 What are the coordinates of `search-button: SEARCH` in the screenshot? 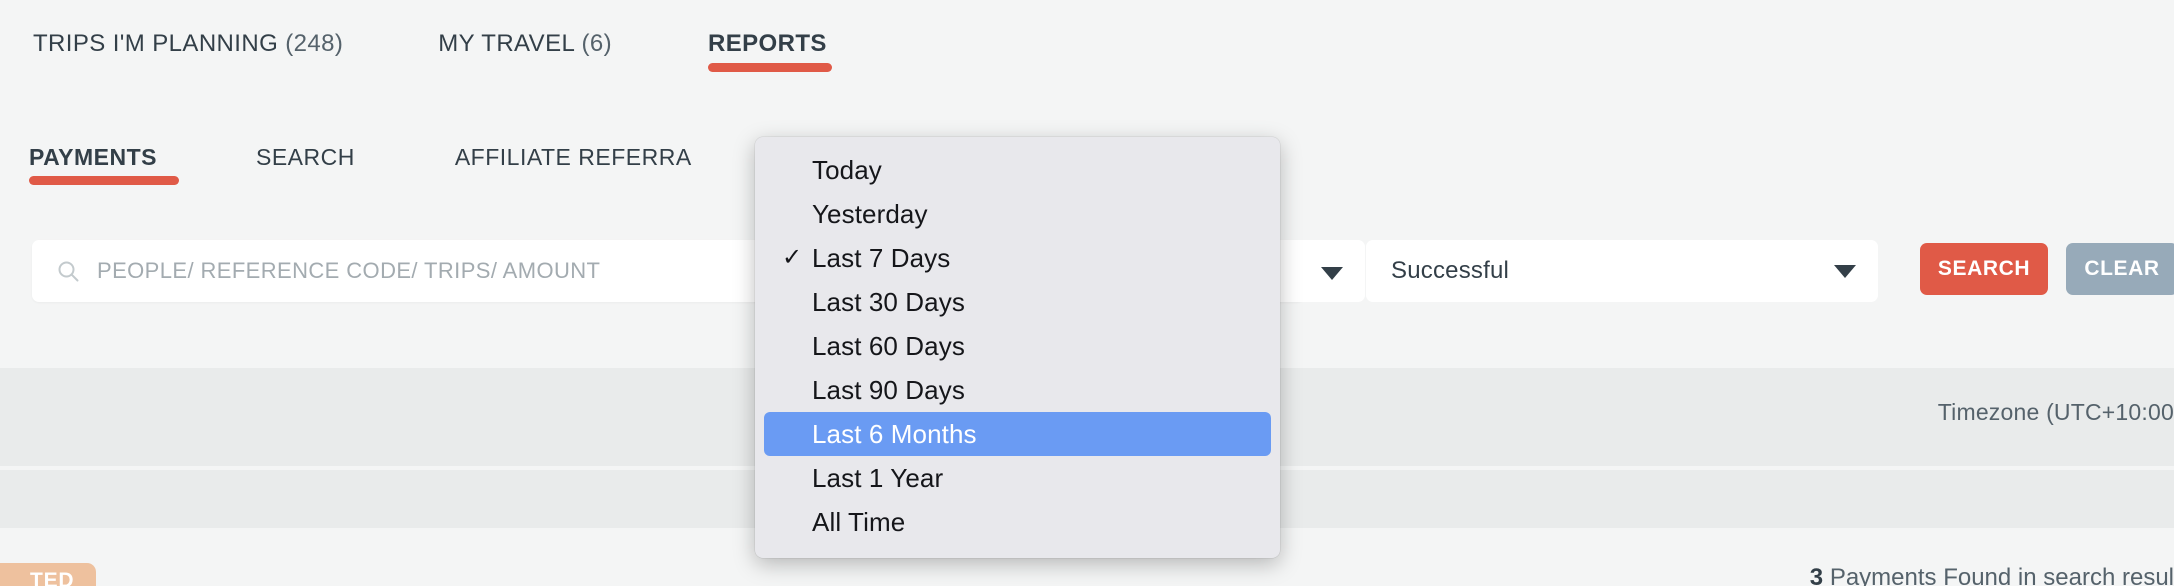 It's located at (1984, 269).